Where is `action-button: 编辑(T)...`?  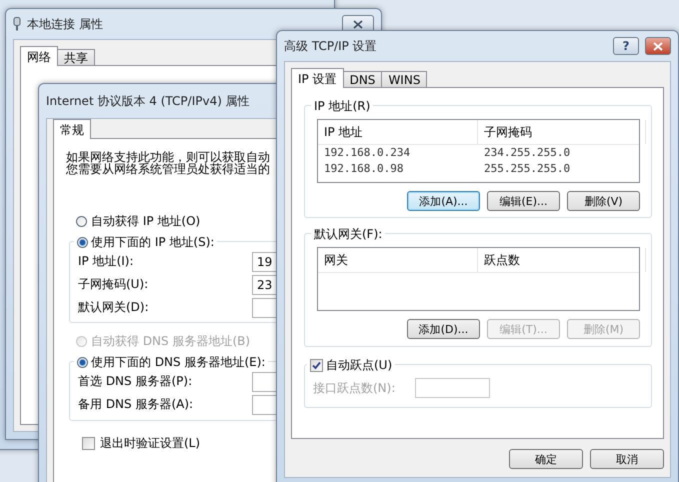 action-button: 编辑(T)... is located at coordinates (523, 329).